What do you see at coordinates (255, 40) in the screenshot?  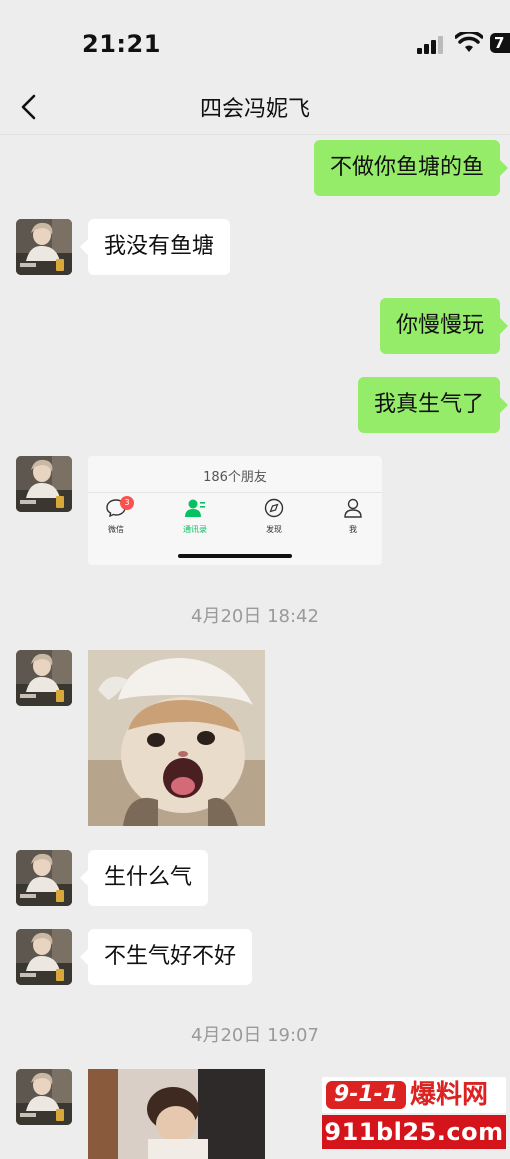 I see `status-bar: 21:21 7` at bounding box center [255, 40].